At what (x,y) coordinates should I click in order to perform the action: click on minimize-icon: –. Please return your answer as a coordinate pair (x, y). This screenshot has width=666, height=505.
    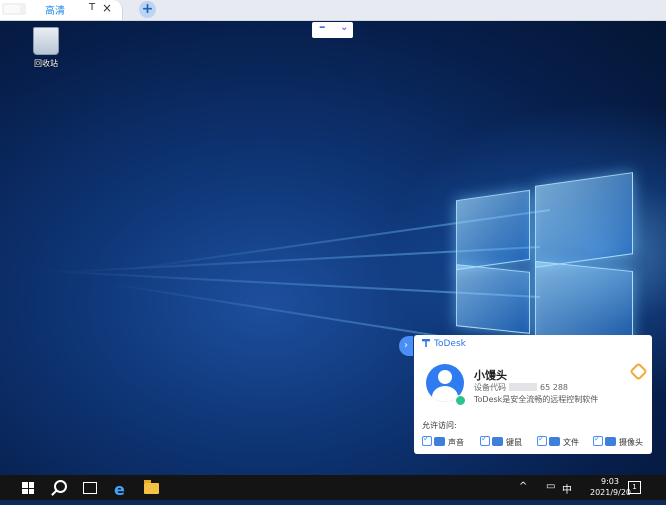
    Looking at the image, I should click on (322, 28).